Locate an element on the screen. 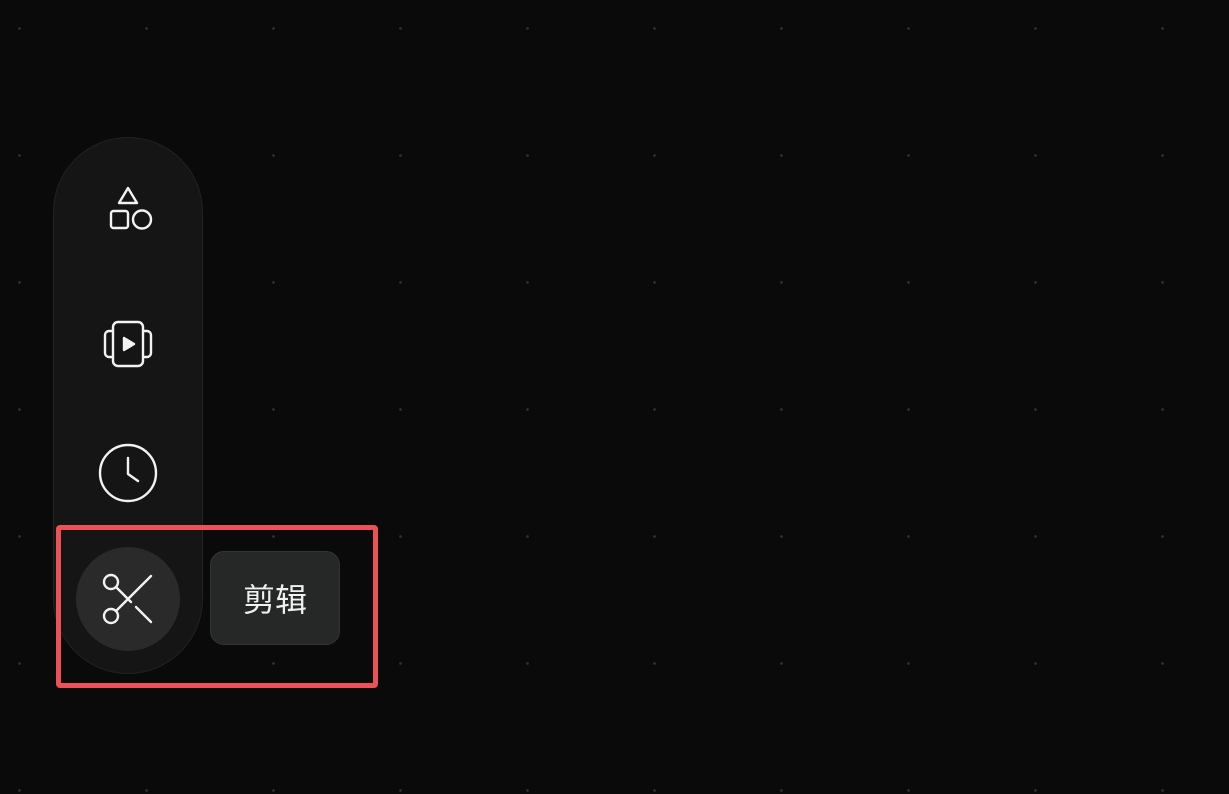 This screenshot has height=794, width=1229. scissors-icon is located at coordinates (127, 599).